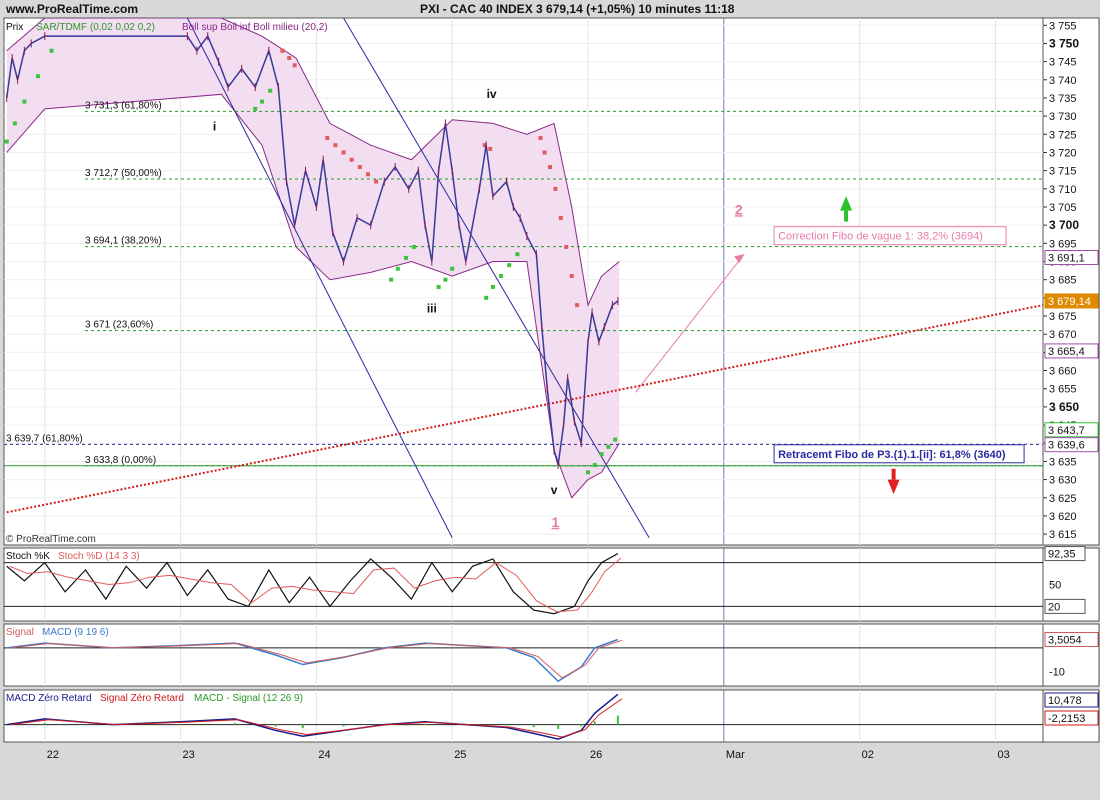 Image resolution: width=1100 pixels, height=800 pixels. Describe the element at coordinates (123, 241) in the screenshot. I see `fibo-level-label: 3 694,1 (38,20%)` at that location.